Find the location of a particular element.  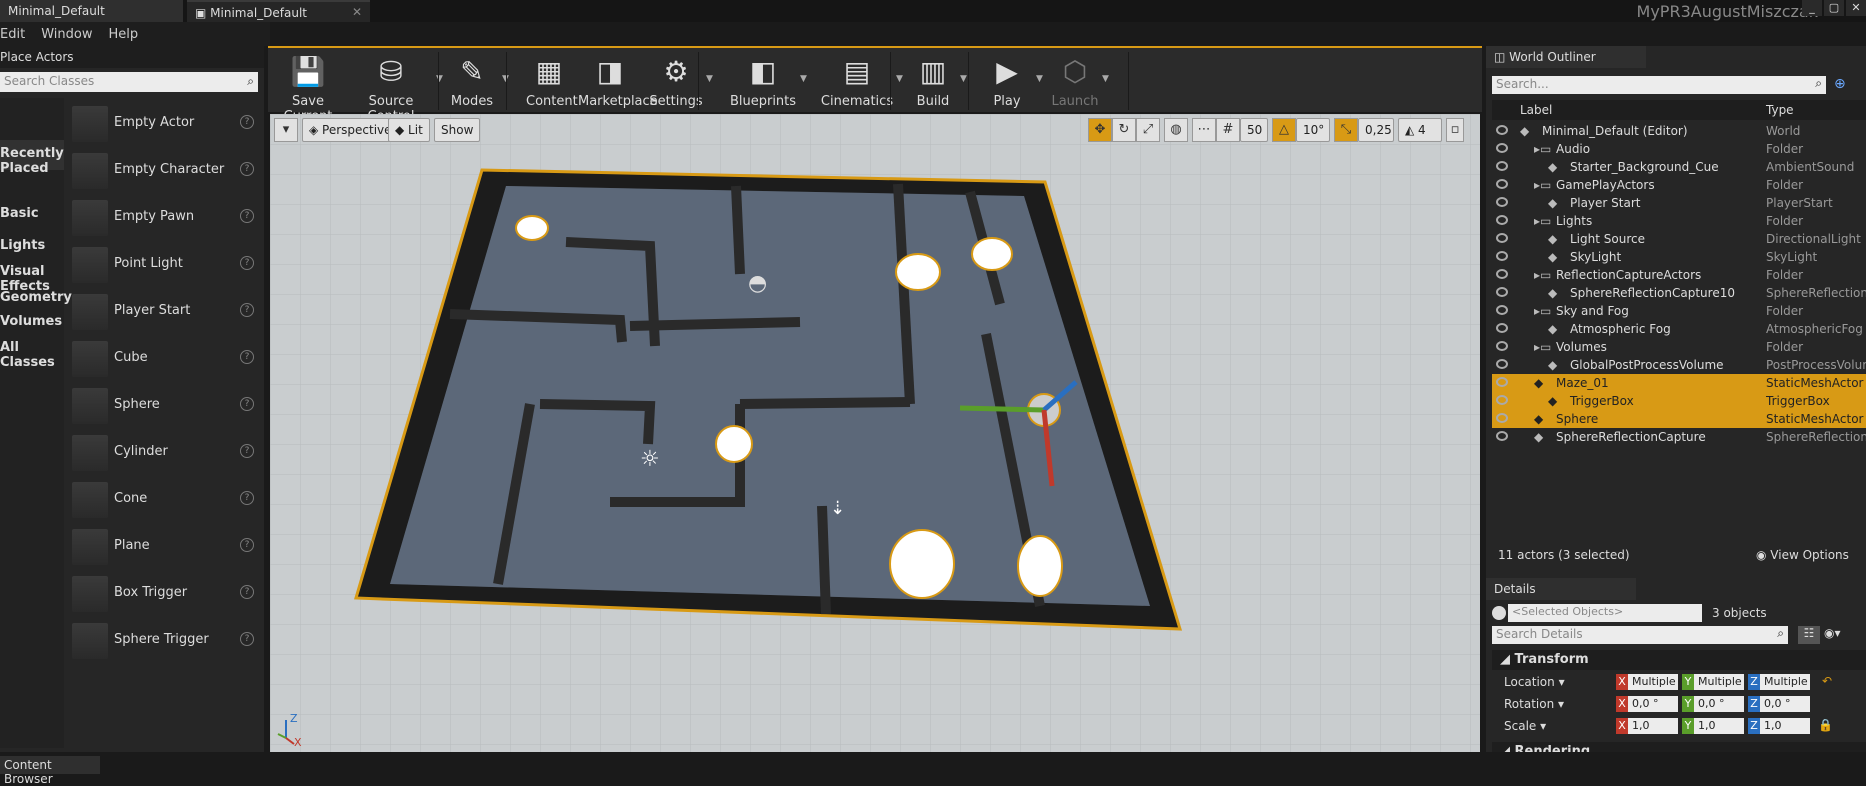

launch-button: ⬡ Launch is located at coordinates (1075, 82).